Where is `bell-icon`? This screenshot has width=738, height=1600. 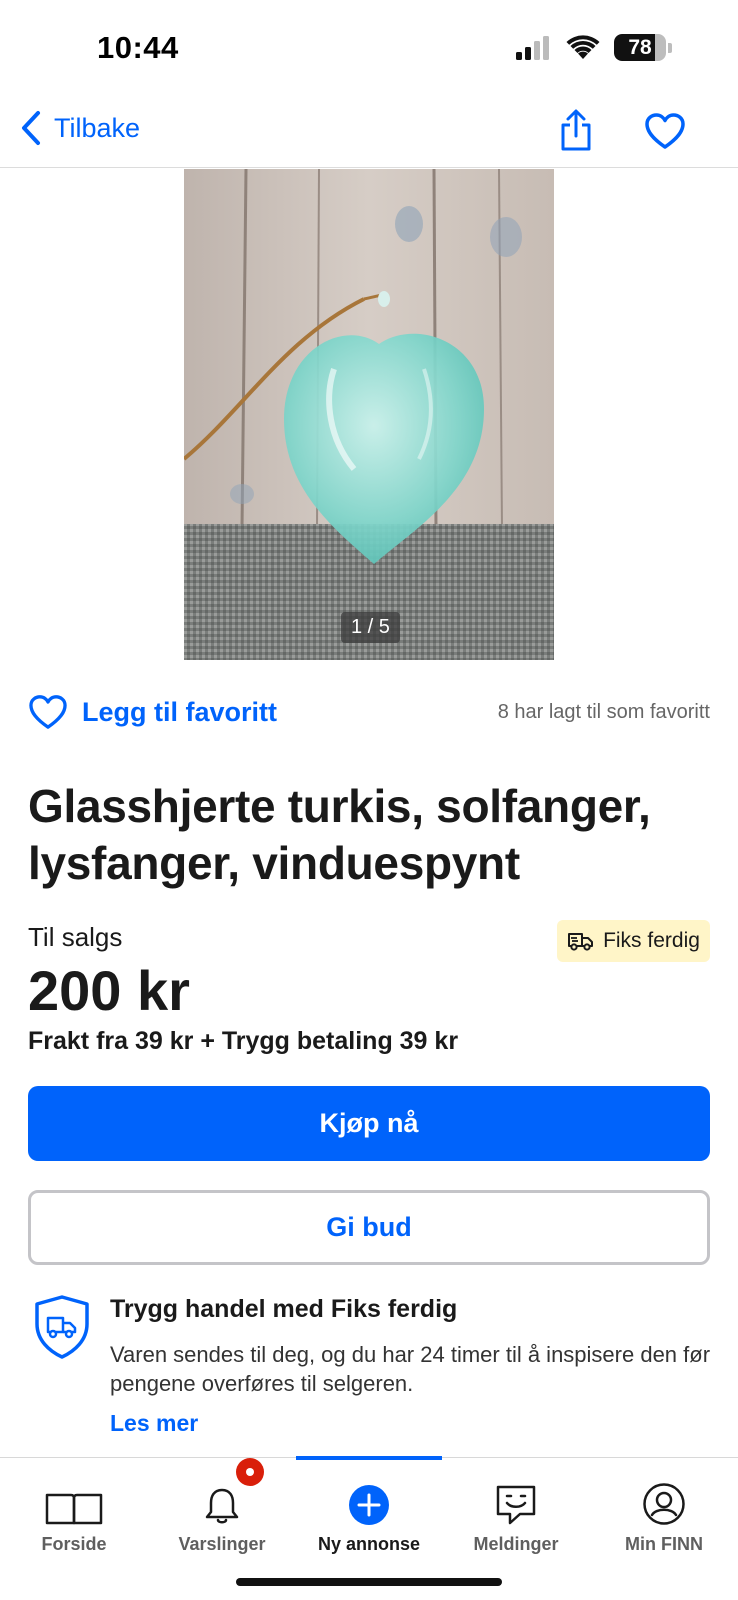
bell-icon is located at coordinates (222, 1506).